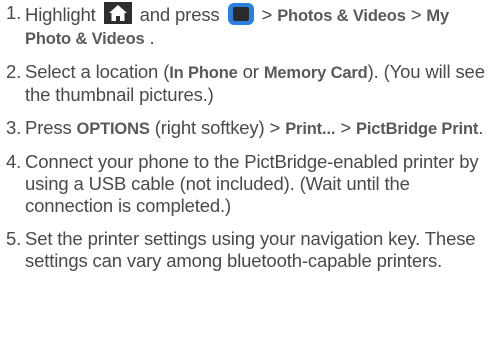 This screenshot has width=488, height=337. I want to click on softkey-options: OPTIONS, so click(113, 129).